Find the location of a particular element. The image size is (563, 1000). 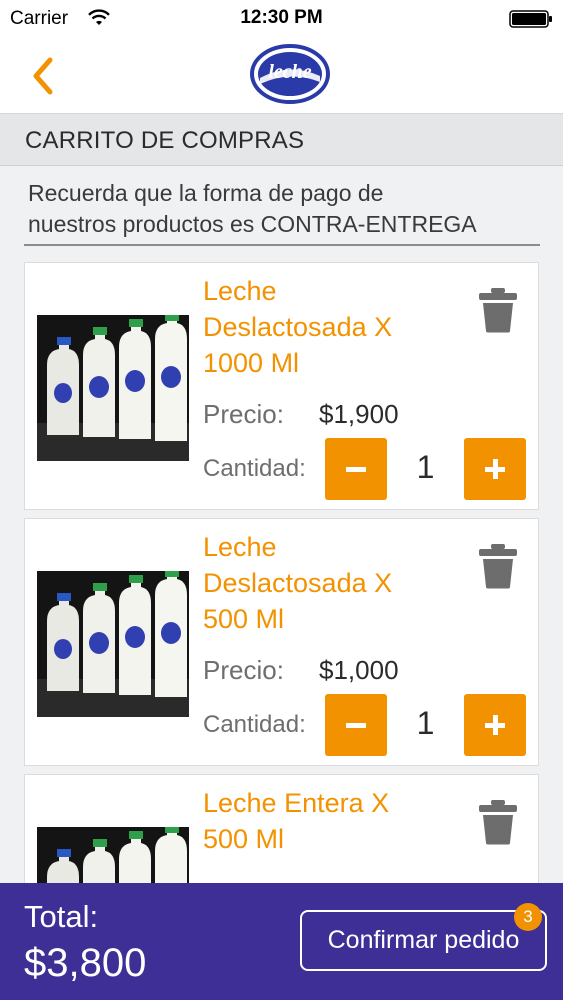

order-footer: Total: $3,800 Confirmar pedido 3 is located at coordinates (281, 941).